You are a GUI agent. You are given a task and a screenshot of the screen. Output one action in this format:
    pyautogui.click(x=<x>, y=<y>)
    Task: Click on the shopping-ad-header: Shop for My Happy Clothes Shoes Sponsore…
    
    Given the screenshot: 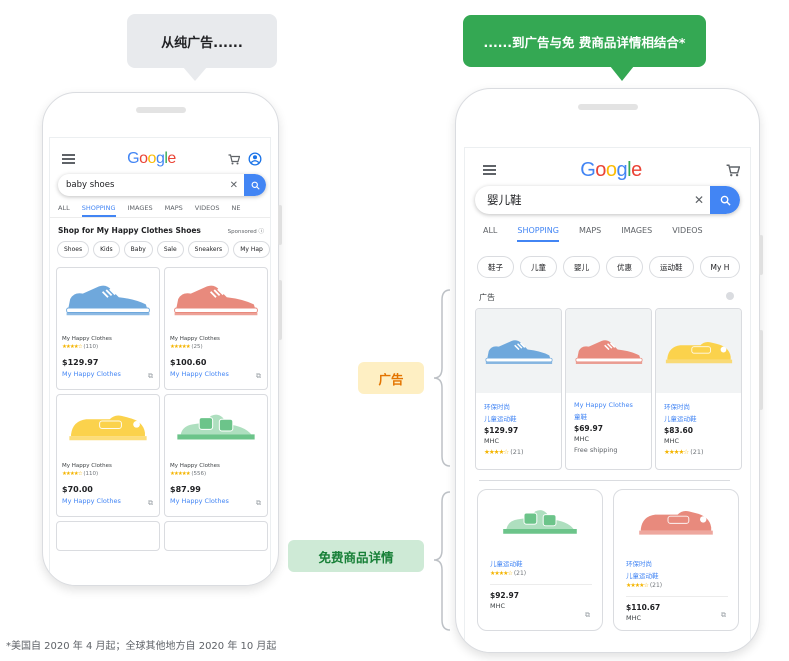 What is the action you would take?
    pyautogui.click(x=160, y=226)
    